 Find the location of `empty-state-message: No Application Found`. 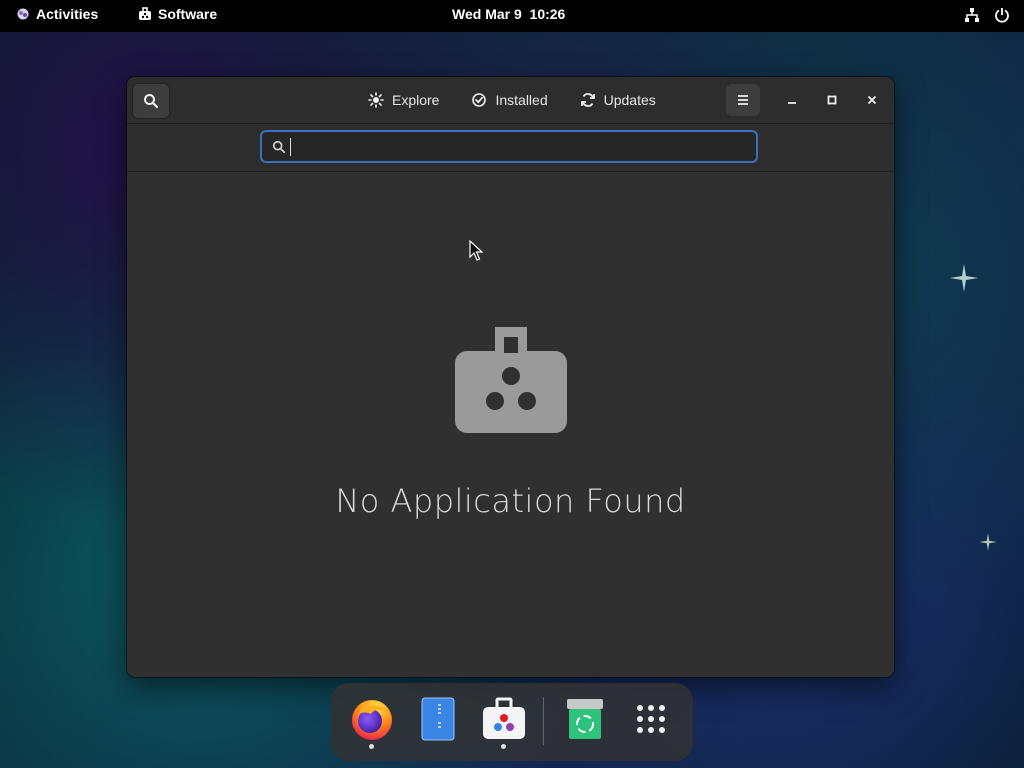

empty-state-message: No Application Found is located at coordinates (510, 501).